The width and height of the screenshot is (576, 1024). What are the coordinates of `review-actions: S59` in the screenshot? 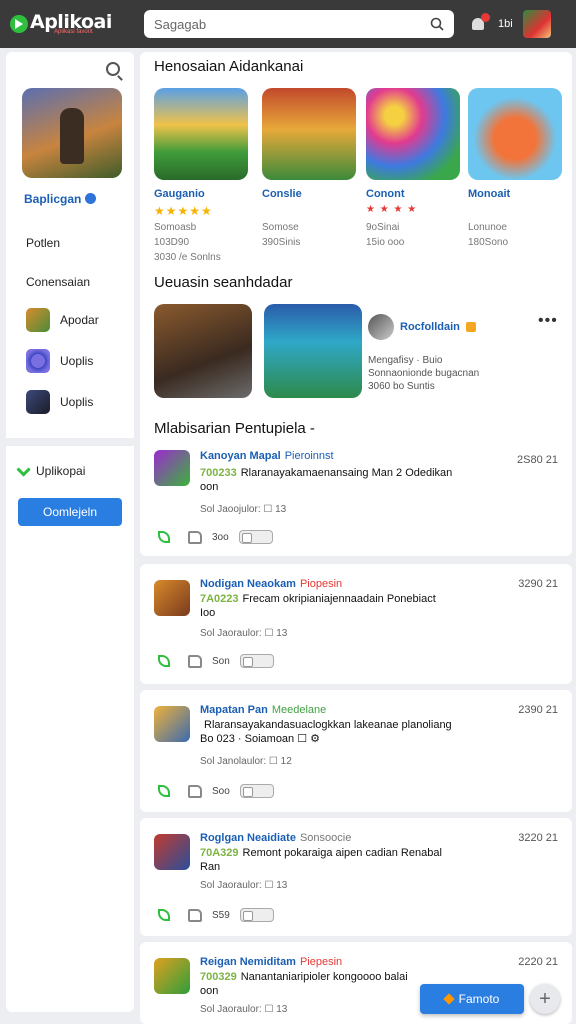 It's located at (216, 915).